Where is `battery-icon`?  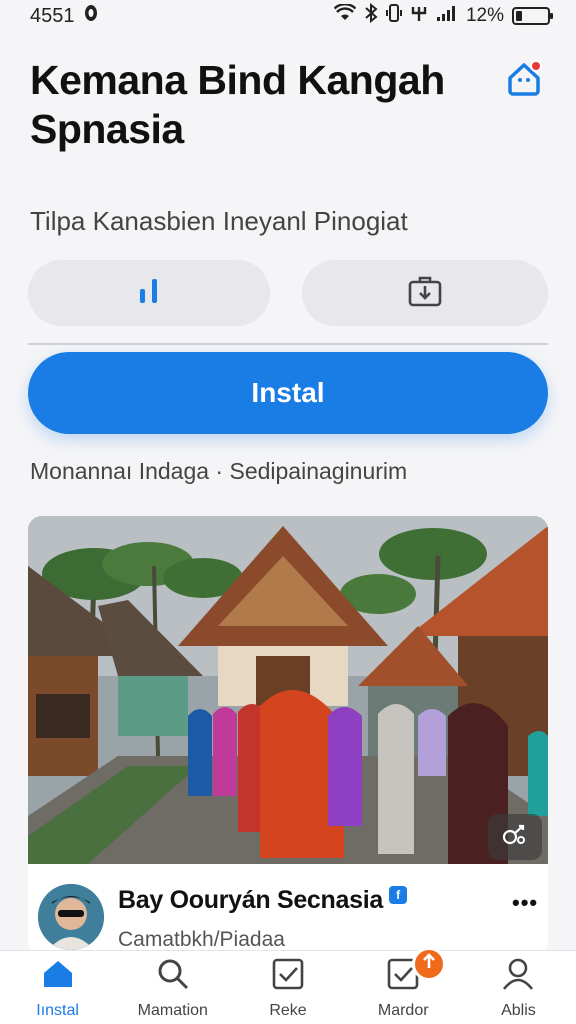
battery-icon is located at coordinates (532, 16).